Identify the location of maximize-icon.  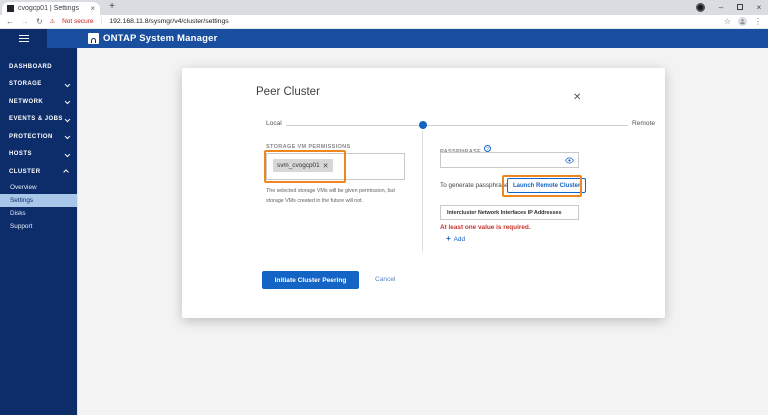
(740, 7).